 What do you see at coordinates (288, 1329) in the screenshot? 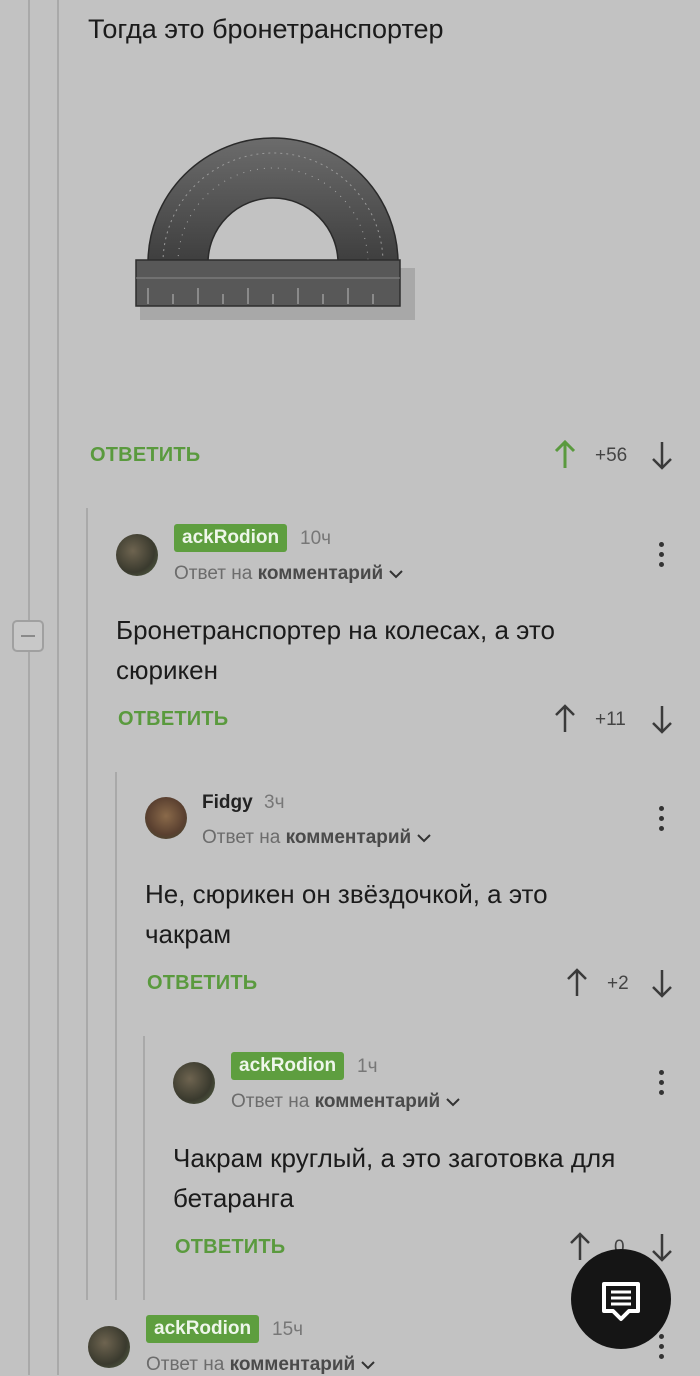
I see `comment-time: 15ч` at bounding box center [288, 1329].